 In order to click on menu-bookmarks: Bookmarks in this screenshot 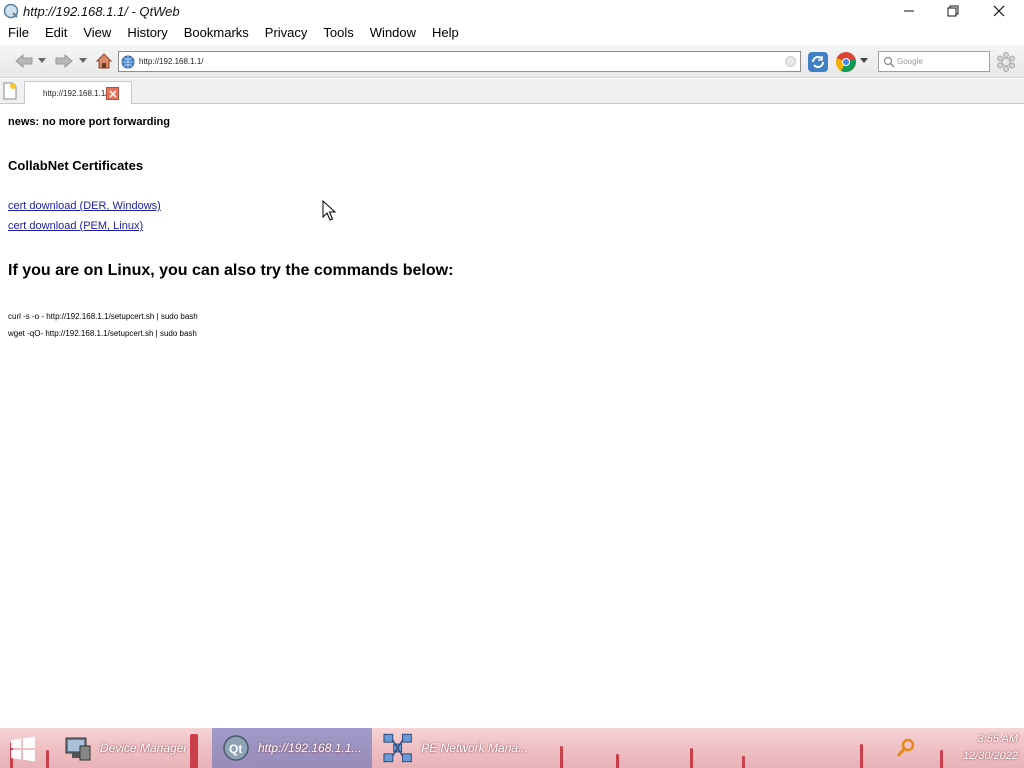, I will do `click(216, 33)`.